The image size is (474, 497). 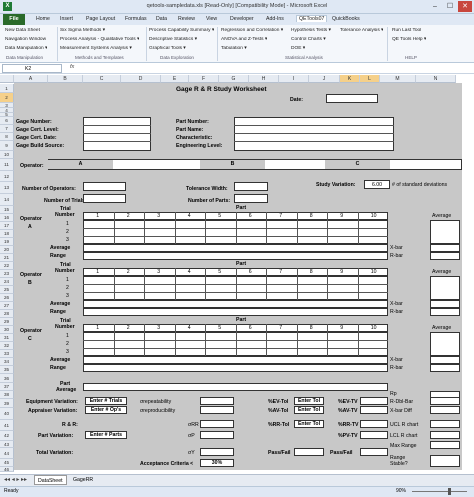 What do you see at coordinates (445, 435) in the screenshot?
I see `lcl-r-value` at bounding box center [445, 435].